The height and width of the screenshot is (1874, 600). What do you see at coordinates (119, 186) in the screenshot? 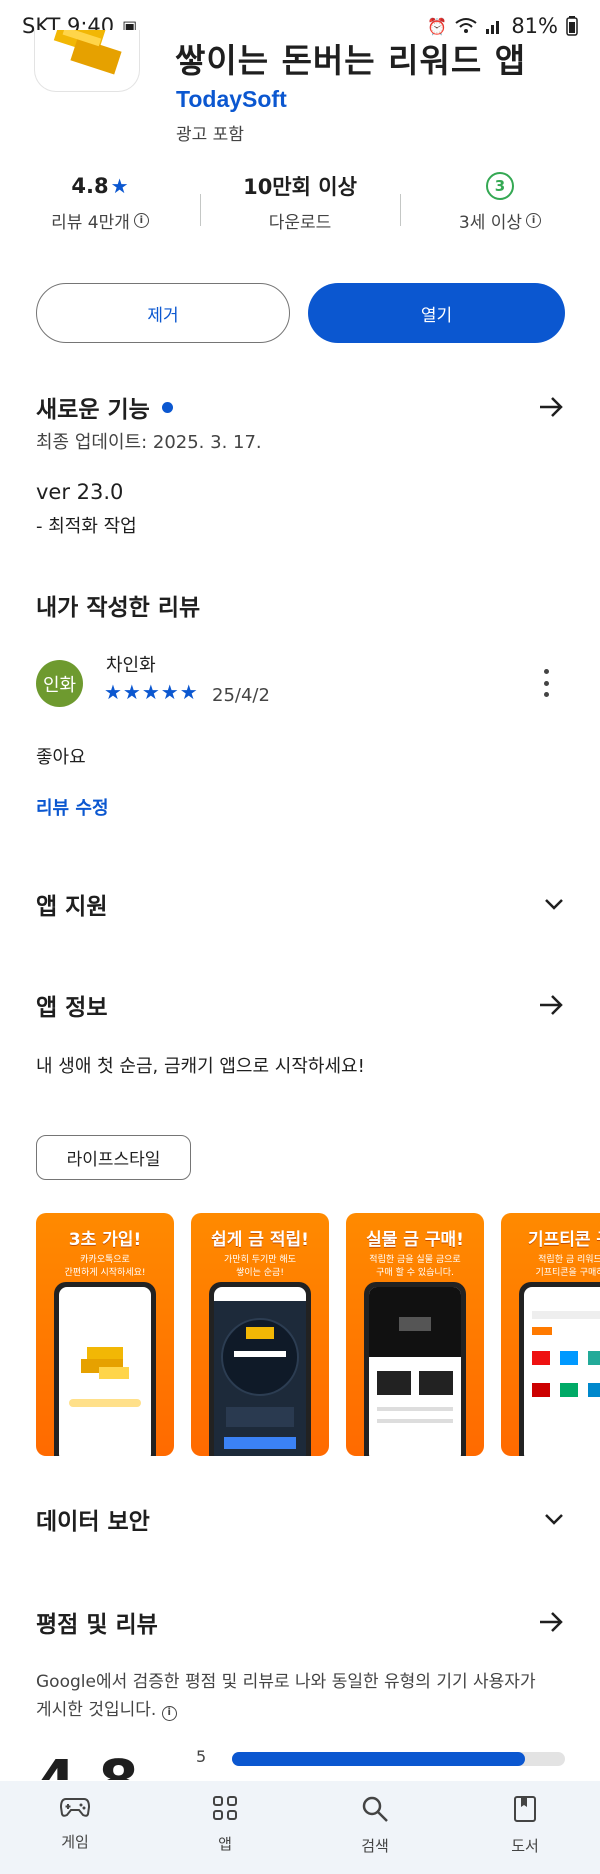
I see `star-icon: ★` at bounding box center [119, 186].